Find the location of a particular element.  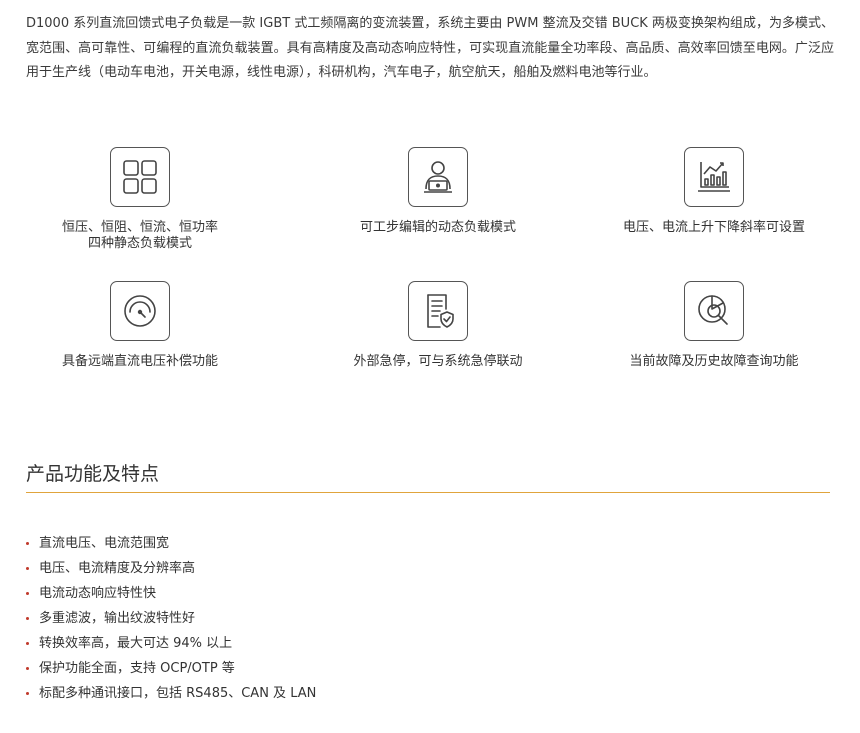

feature-fault-query: 当前故障及历史故障查询功能 is located at coordinates (714, 325).